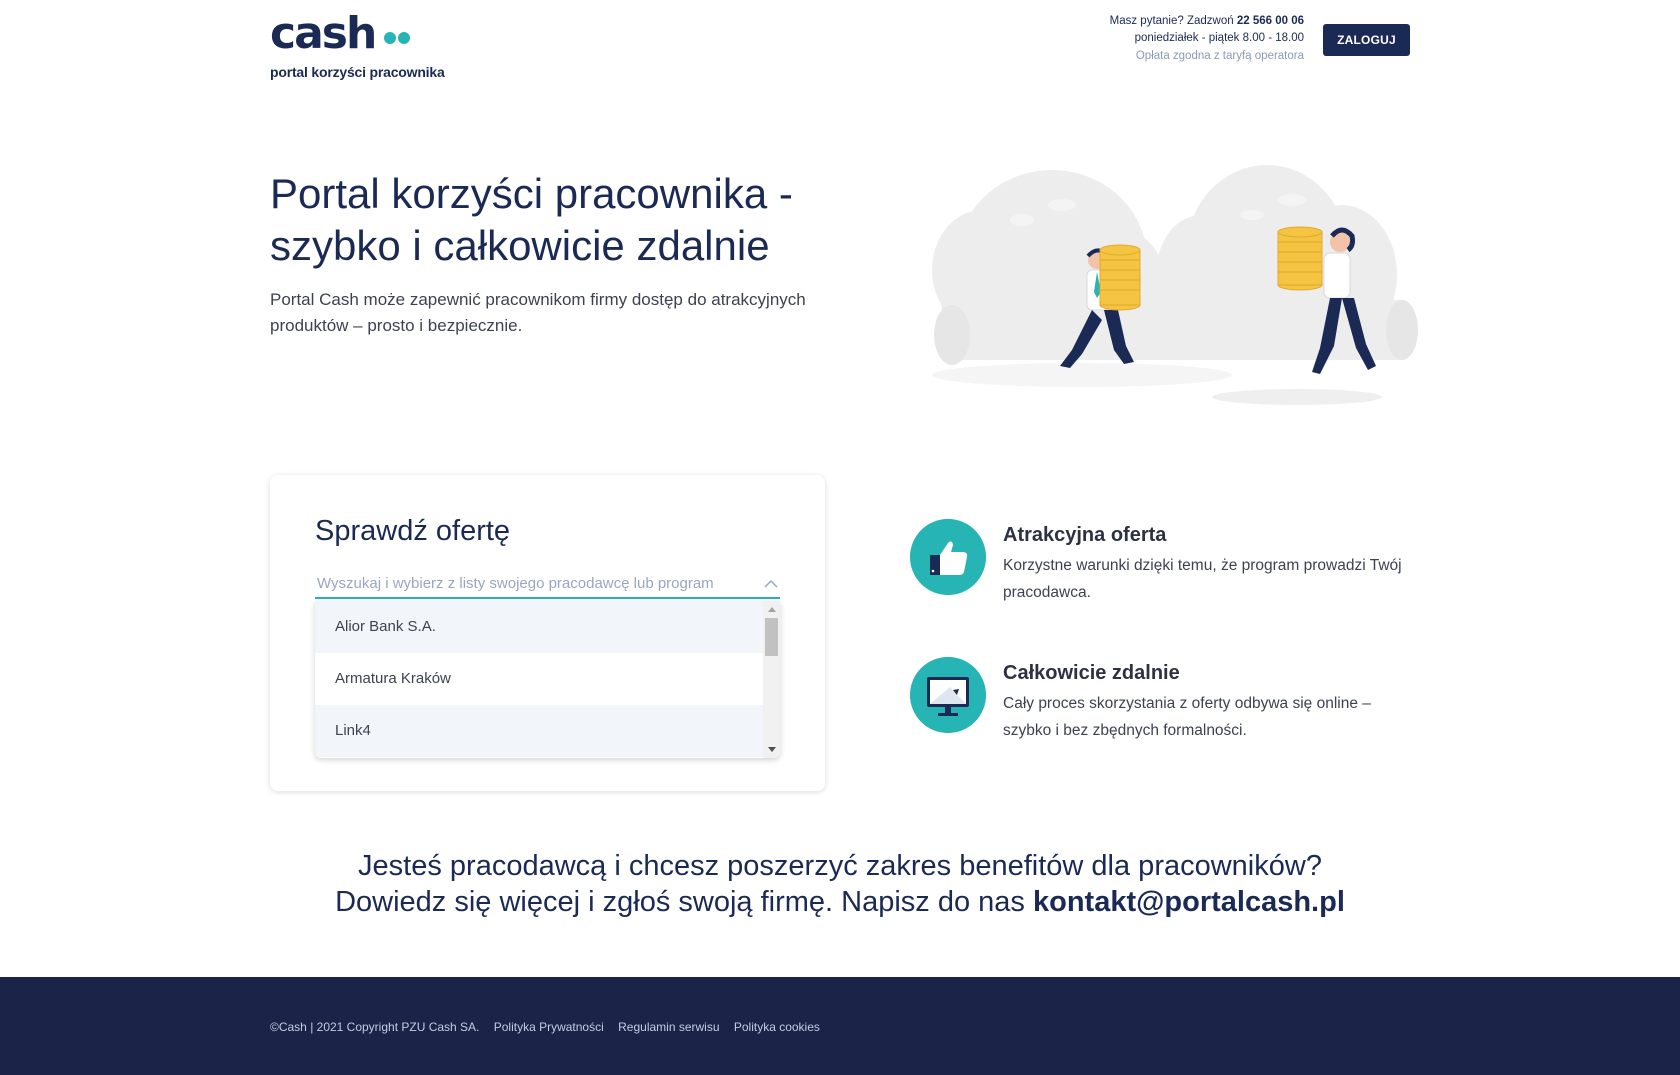 This screenshot has height=1075, width=1680. Describe the element at coordinates (520, 245) in the screenshot. I see `page-title-line2: szybko i całkowicie zdalnie` at that location.